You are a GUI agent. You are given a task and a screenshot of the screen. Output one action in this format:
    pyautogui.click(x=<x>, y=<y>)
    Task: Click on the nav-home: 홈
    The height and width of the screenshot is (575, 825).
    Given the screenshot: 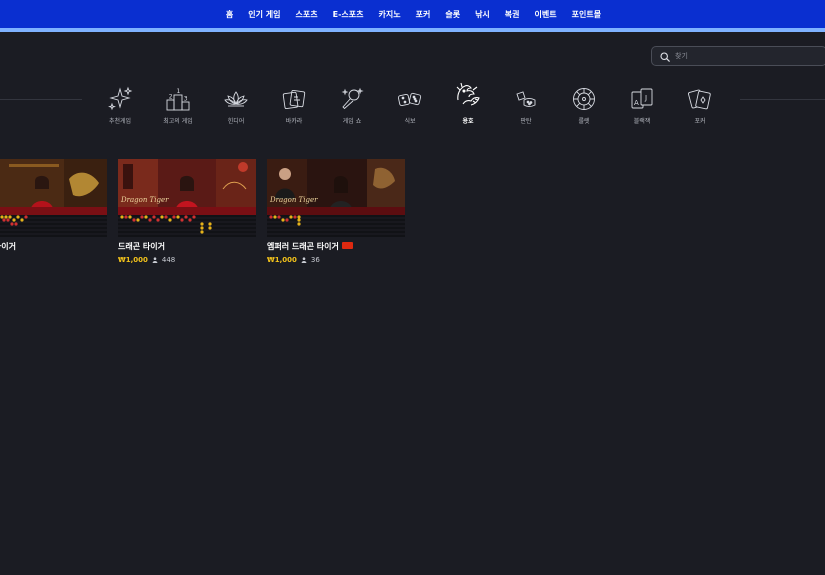 What is the action you would take?
    pyautogui.click(x=229, y=14)
    